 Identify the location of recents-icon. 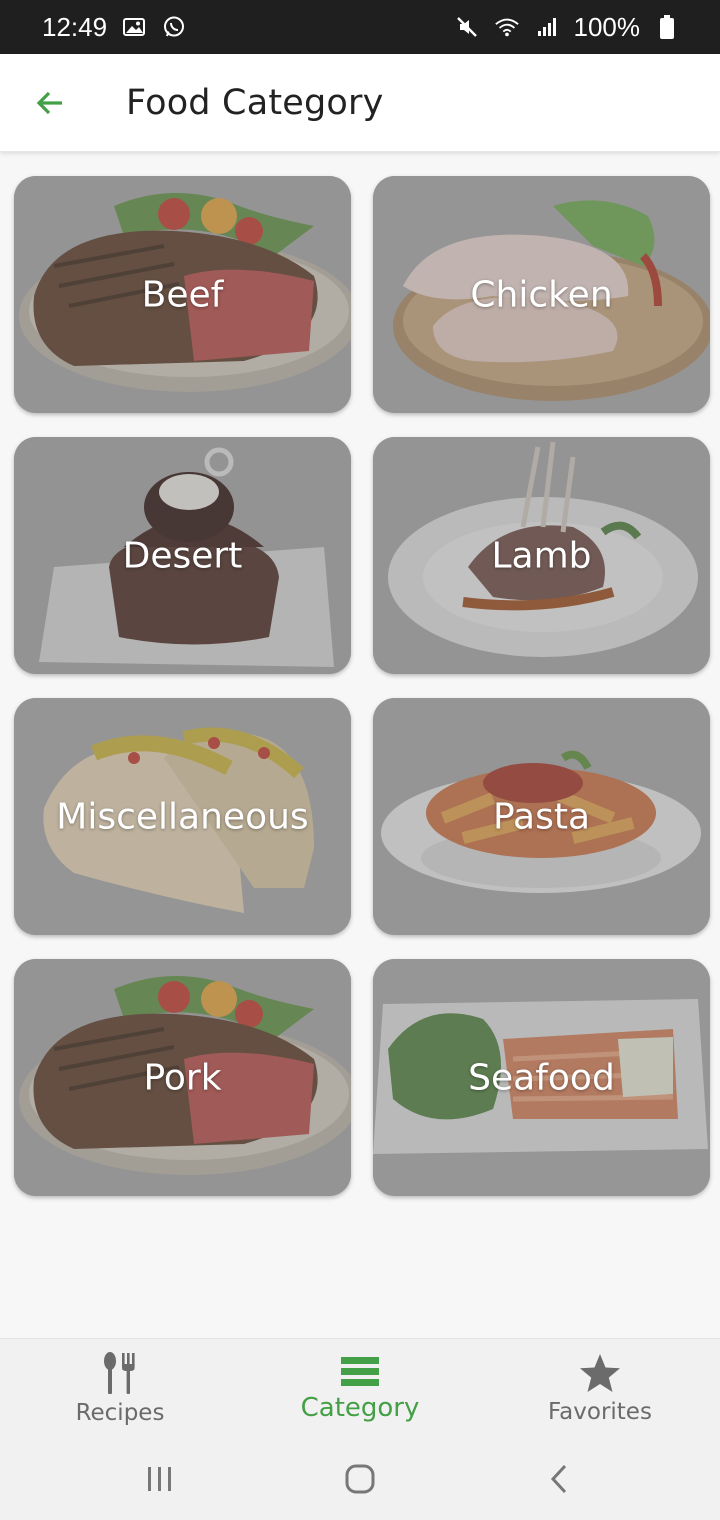
(159, 1479).